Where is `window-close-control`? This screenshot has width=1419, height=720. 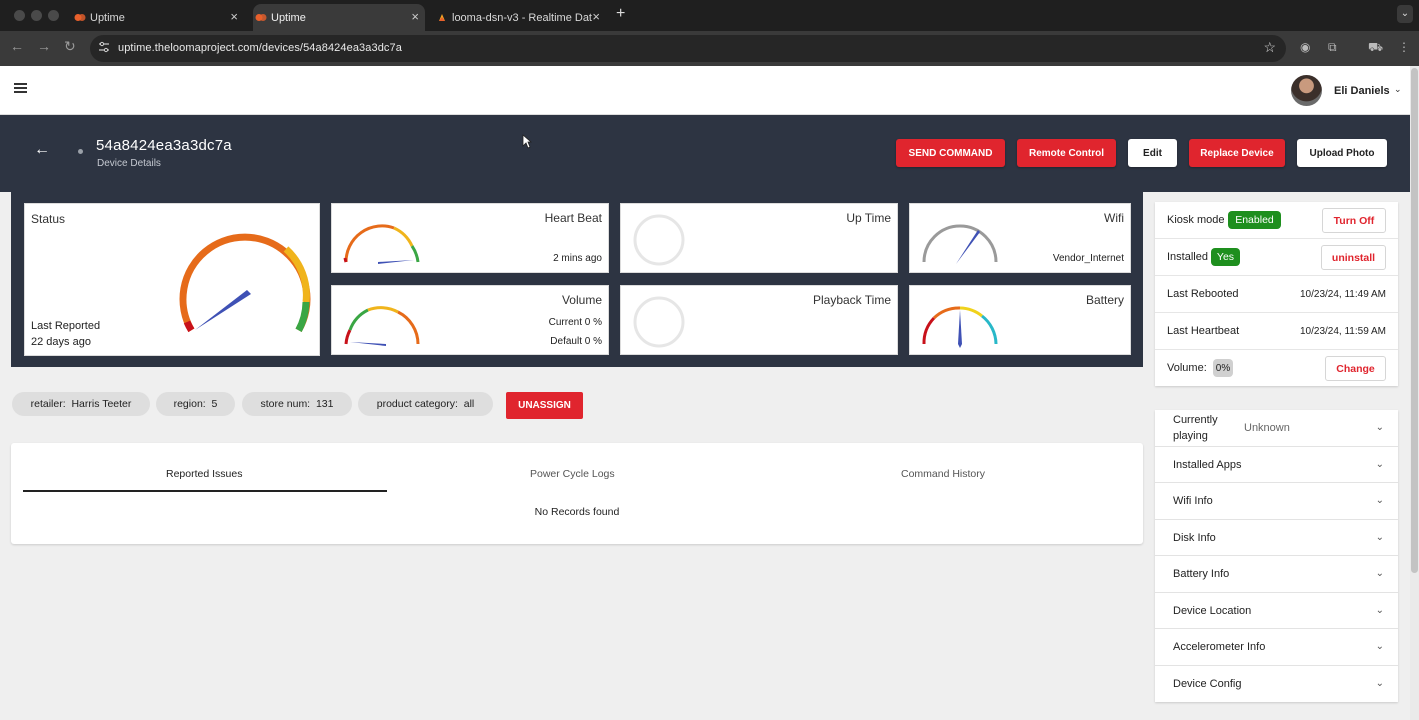
window-close-control is located at coordinates (19, 15).